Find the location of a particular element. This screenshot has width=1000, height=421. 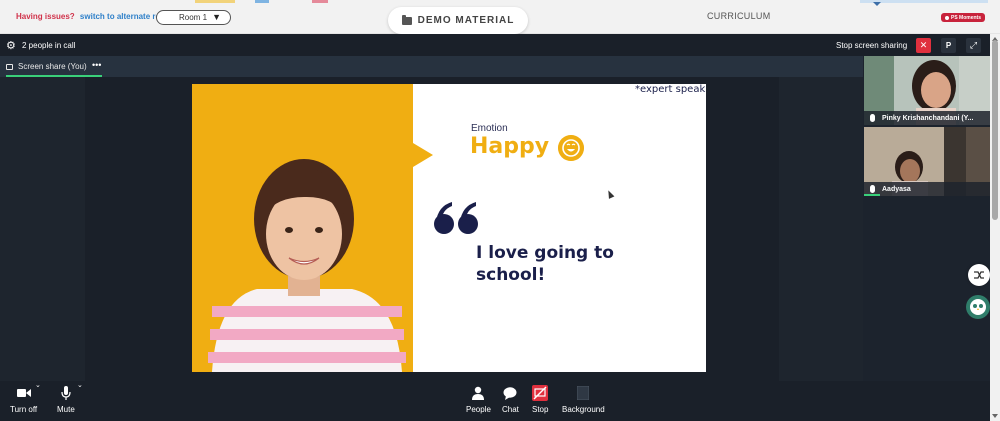

fullscreen-button: ⤢ is located at coordinates (973, 45).